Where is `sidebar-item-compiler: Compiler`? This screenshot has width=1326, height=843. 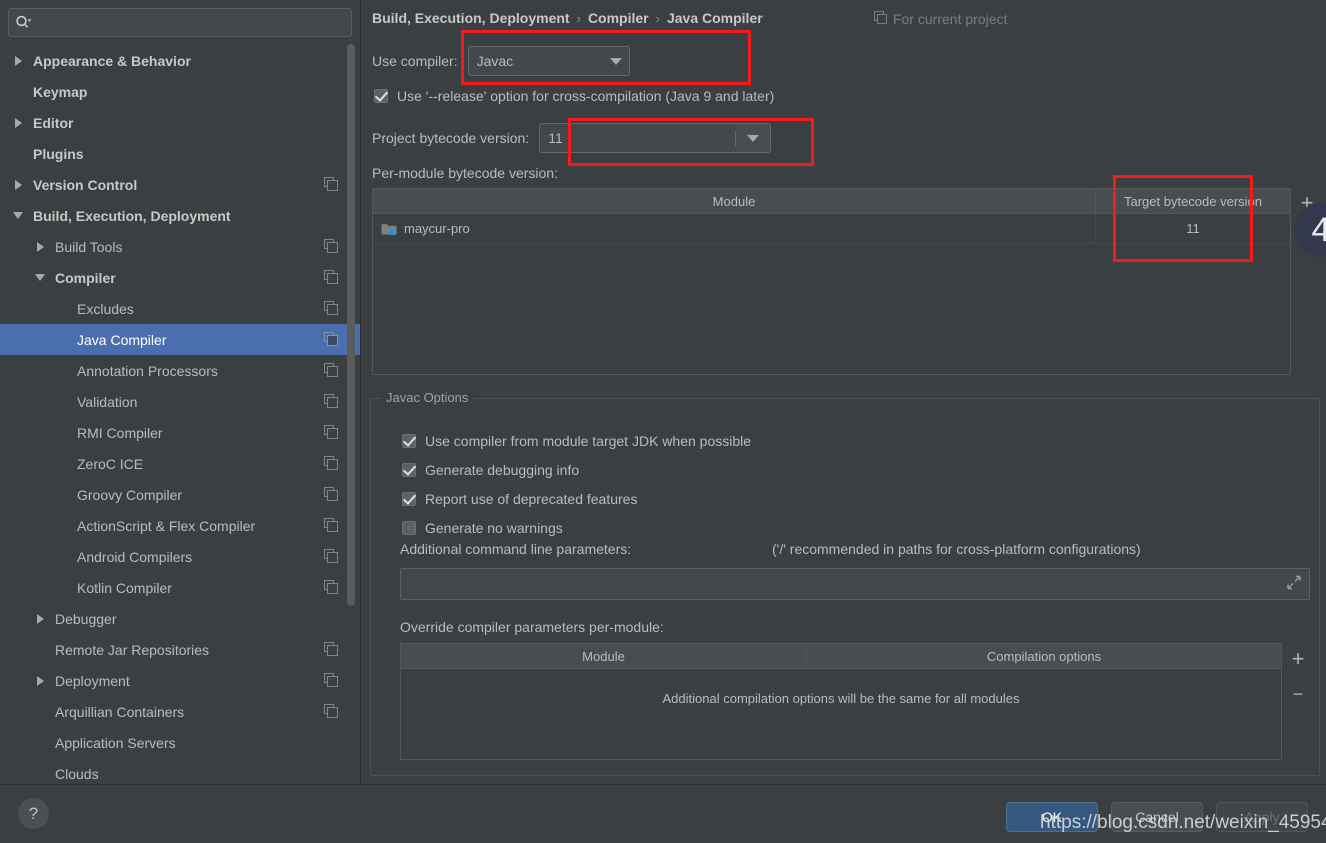
sidebar-item-compiler: Compiler is located at coordinates (180, 277).